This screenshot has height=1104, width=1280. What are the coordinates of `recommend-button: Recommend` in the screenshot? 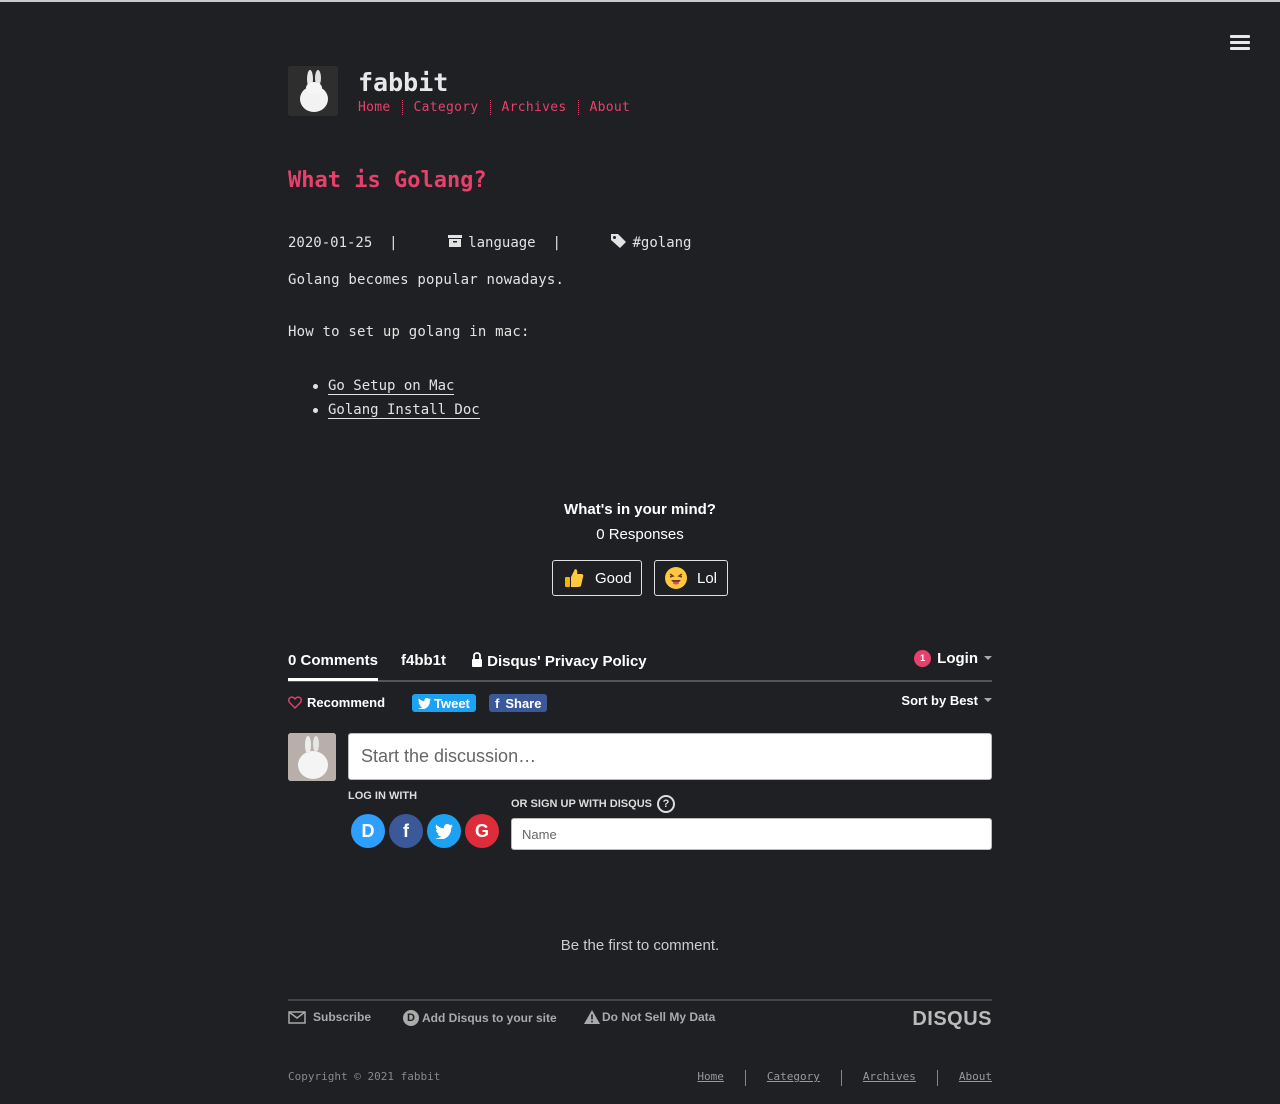 It's located at (336, 702).